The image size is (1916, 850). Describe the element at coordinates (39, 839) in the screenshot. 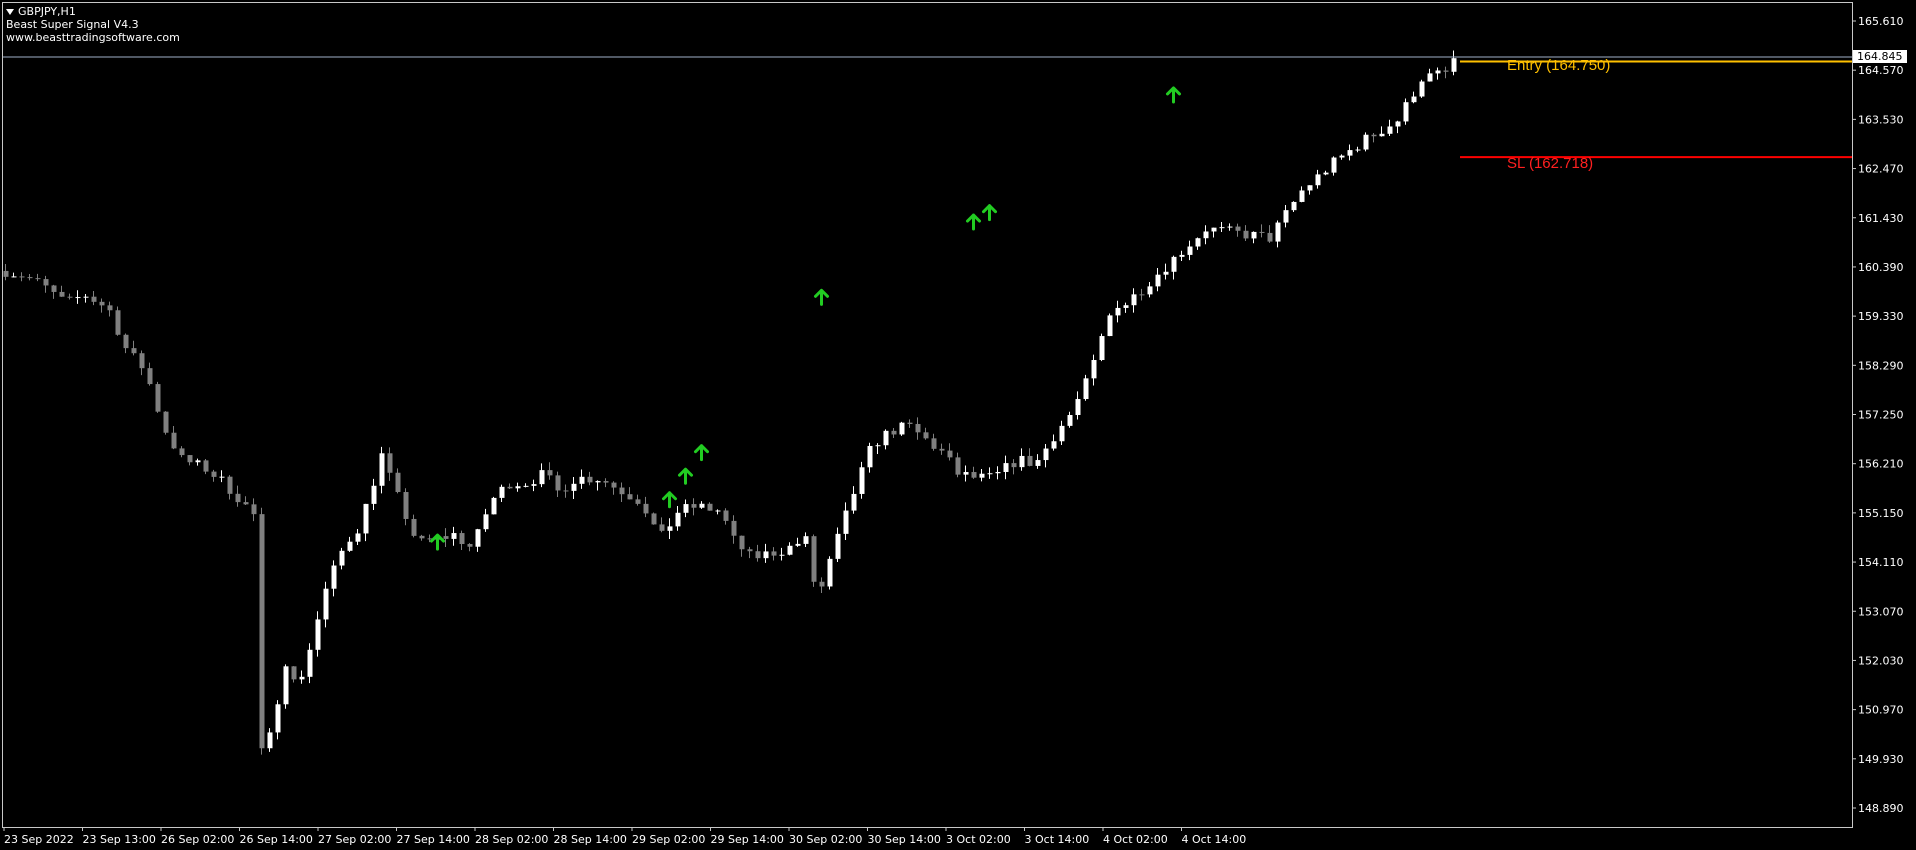

I see `x-tick-label: 23 Sep 2022` at that location.